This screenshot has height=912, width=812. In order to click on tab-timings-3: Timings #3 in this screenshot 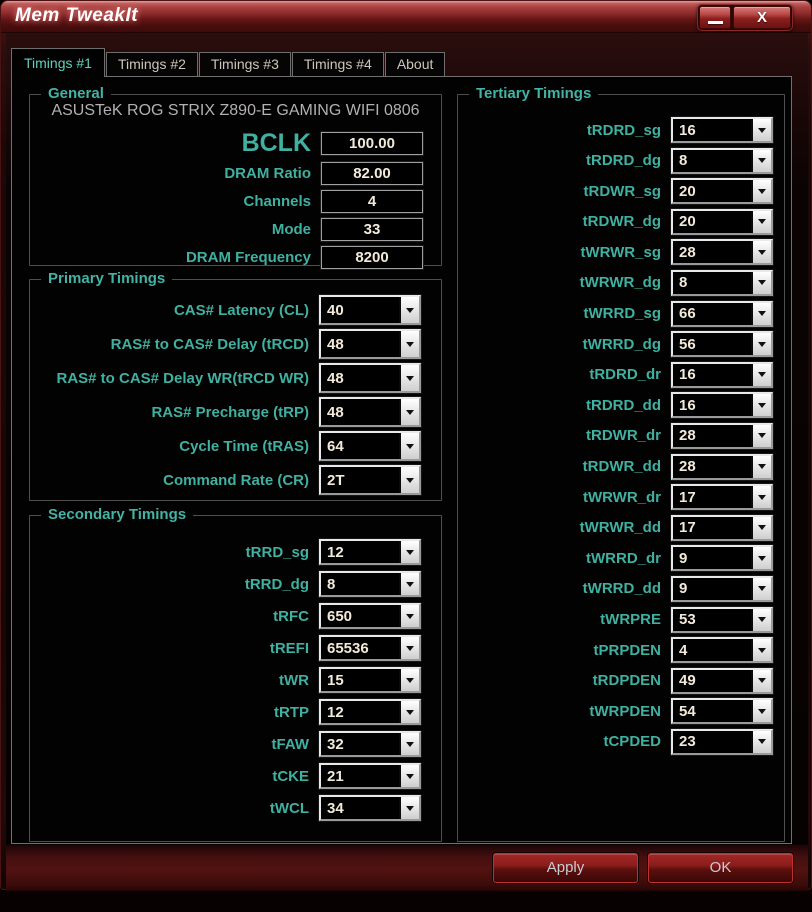, I will do `click(244, 64)`.